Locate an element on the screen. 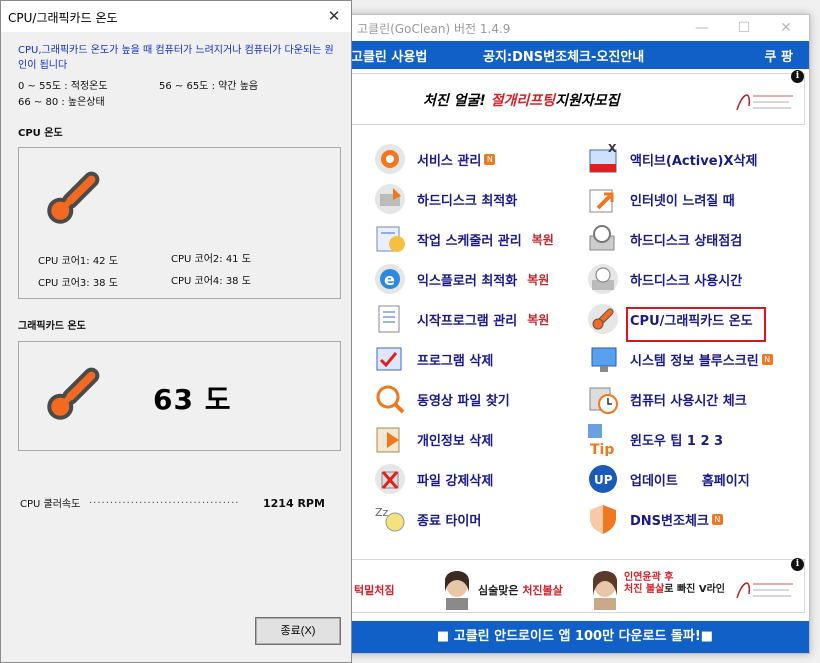 This screenshot has height=663, width=820. menu-item-right-8: Tip 윈도우 팁 1 2 3 is located at coordinates (654, 440).